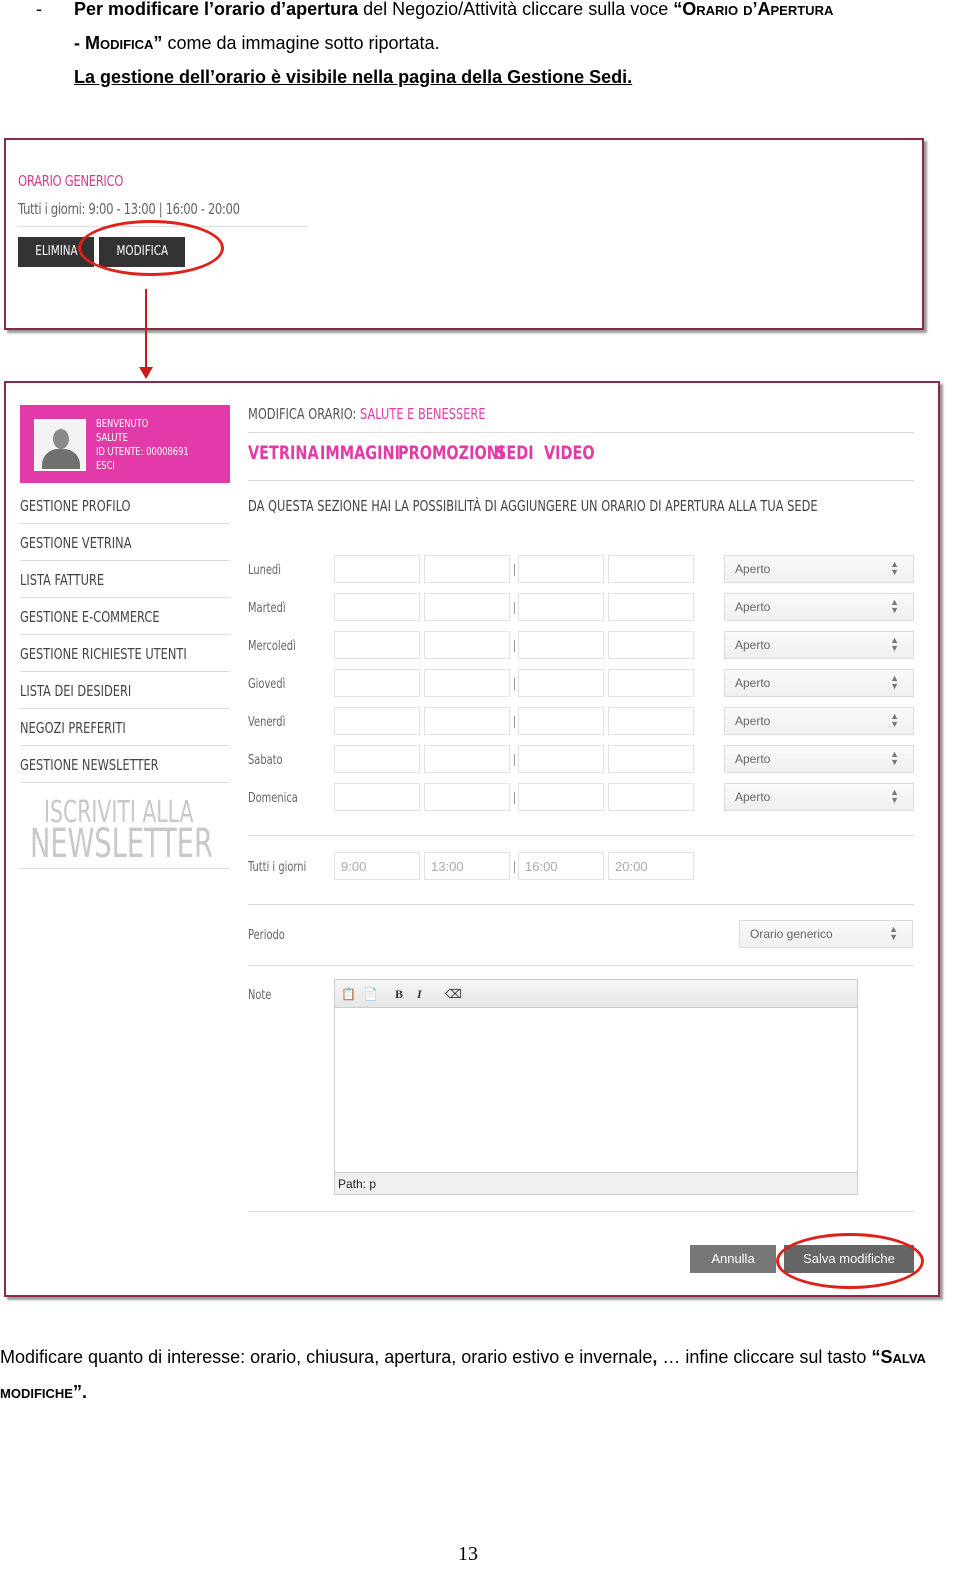 This screenshot has height=1588, width=960. Describe the element at coordinates (451, 453) in the screenshot. I see `tab-promozioni: PROMOZIONI` at that location.